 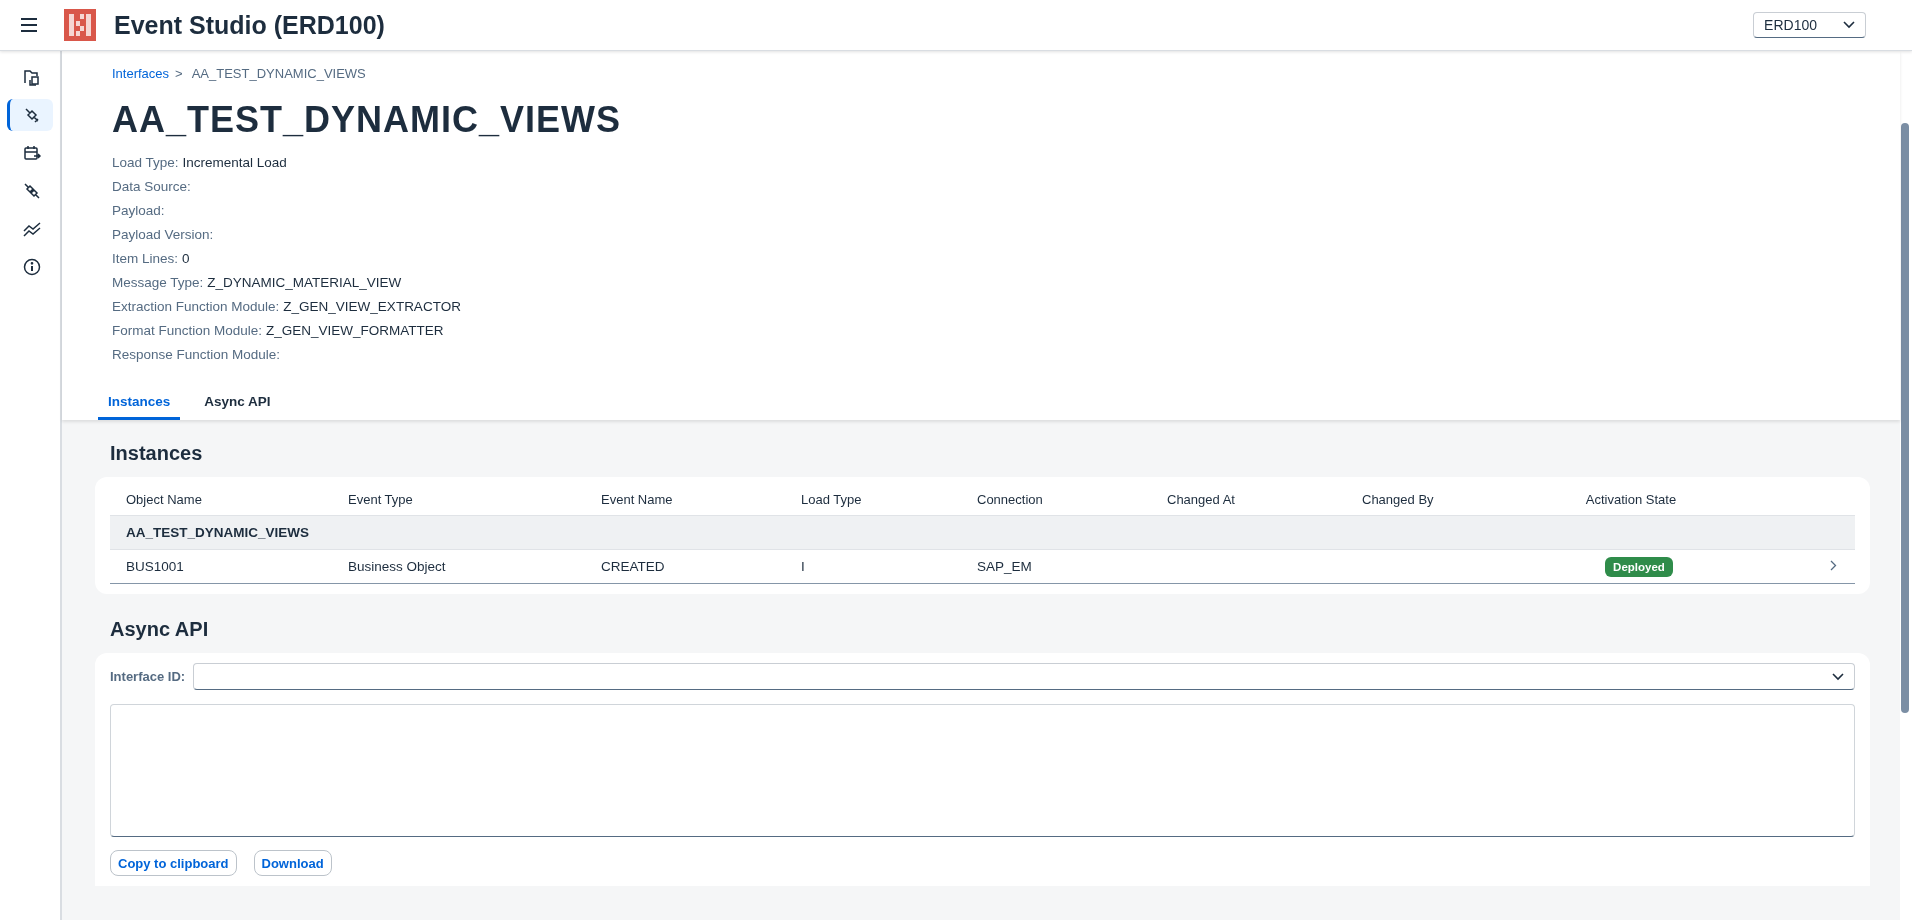 What do you see at coordinates (1201, 499) in the screenshot?
I see `column-header: Changed At` at bounding box center [1201, 499].